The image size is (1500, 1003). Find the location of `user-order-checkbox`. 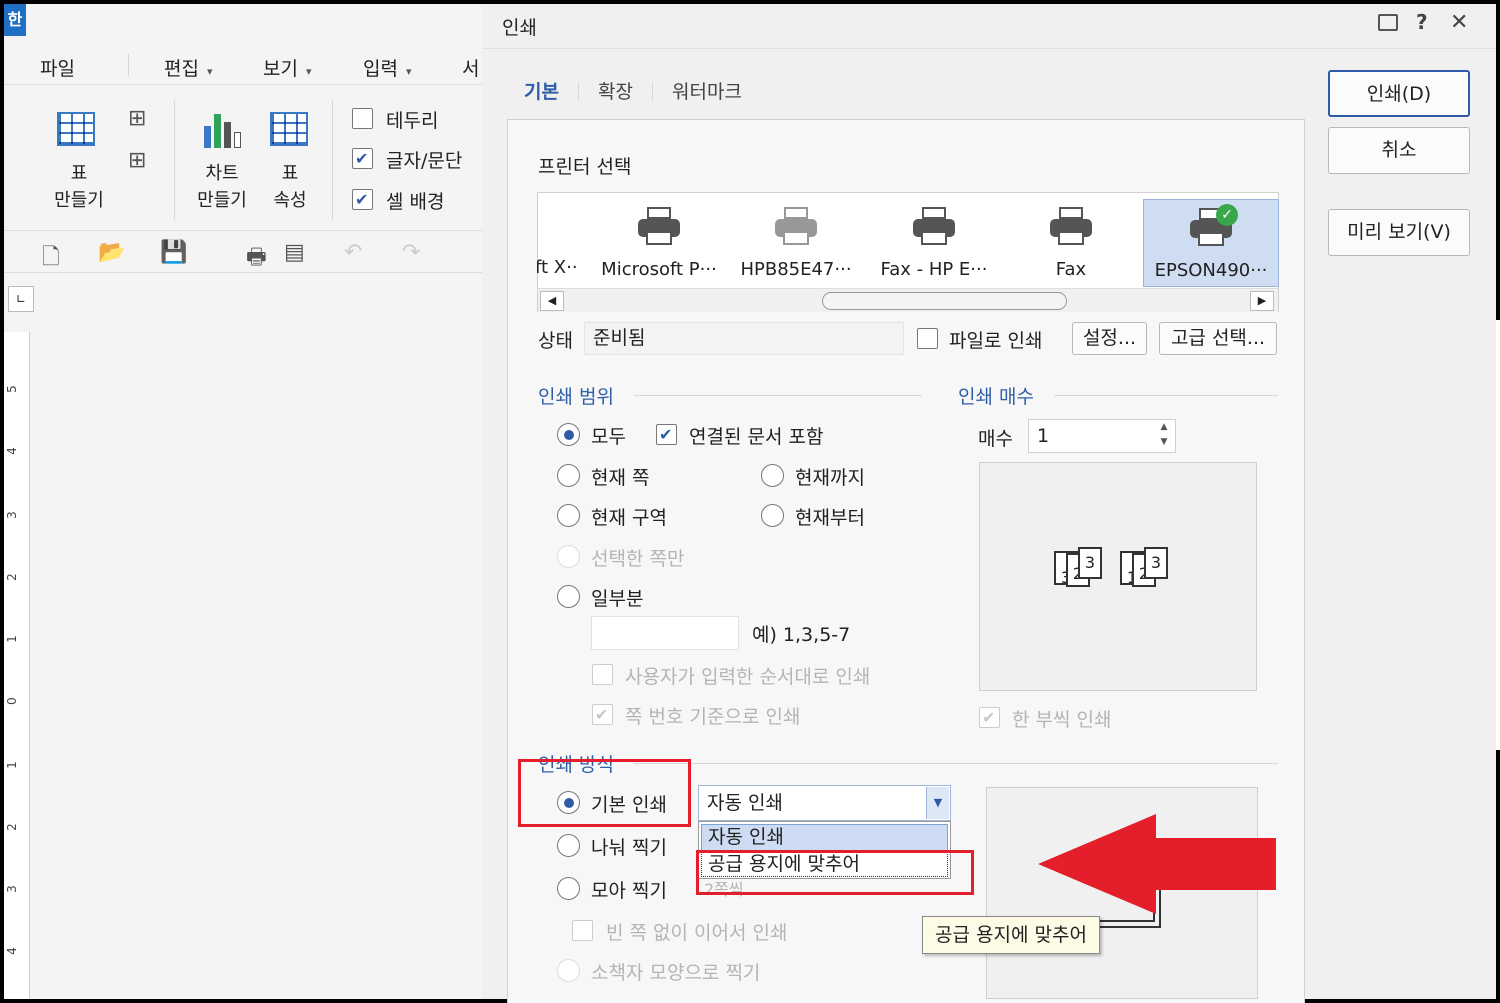

user-order-checkbox is located at coordinates (602, 674).